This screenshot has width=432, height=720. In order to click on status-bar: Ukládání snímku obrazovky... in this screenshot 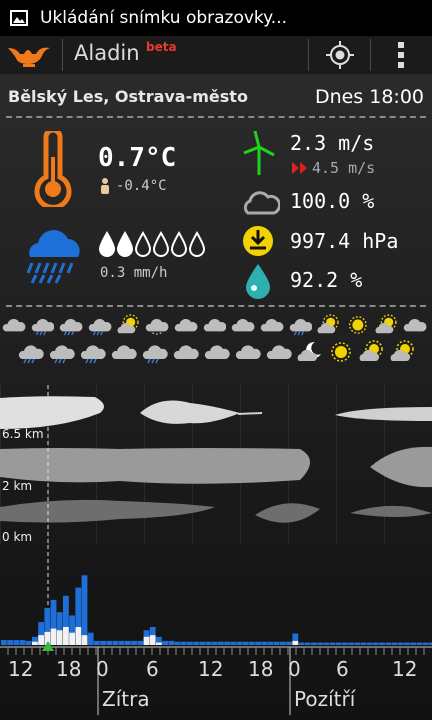, I will do `click(216, 18)`.